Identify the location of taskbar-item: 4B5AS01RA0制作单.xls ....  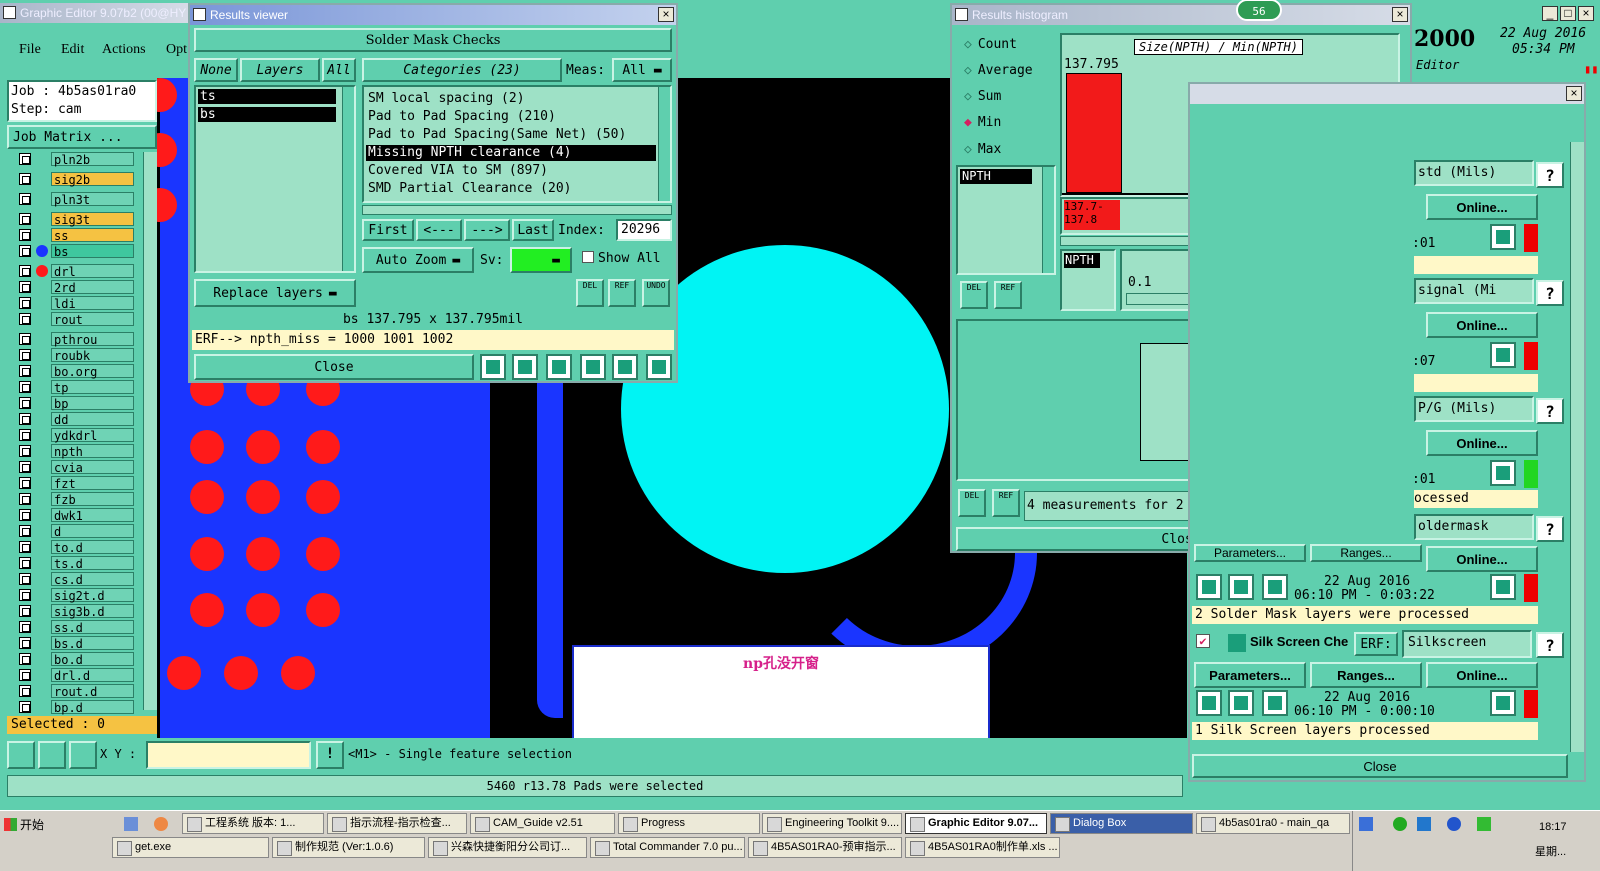
(982, 847).